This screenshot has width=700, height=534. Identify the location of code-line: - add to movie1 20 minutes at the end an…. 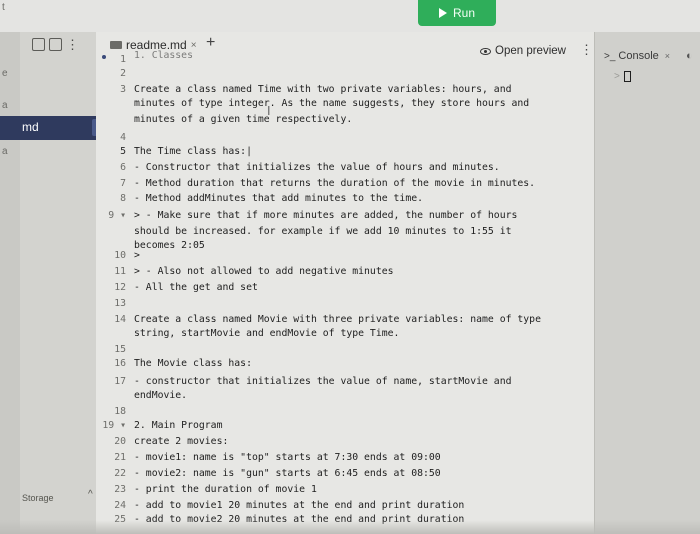
(299, 505).